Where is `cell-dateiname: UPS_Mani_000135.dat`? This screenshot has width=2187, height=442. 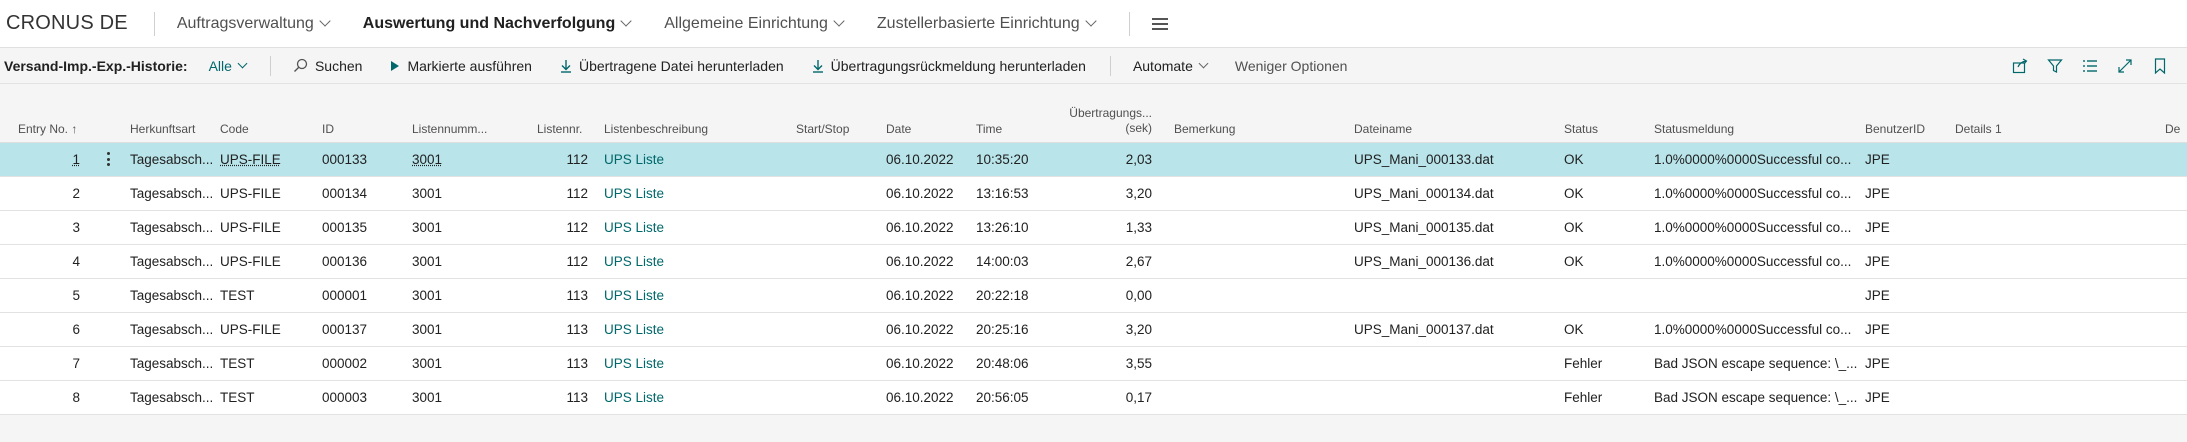 cell-dateiname: UPS_Mani_000135.dat is located at coordinates (1424, 227).